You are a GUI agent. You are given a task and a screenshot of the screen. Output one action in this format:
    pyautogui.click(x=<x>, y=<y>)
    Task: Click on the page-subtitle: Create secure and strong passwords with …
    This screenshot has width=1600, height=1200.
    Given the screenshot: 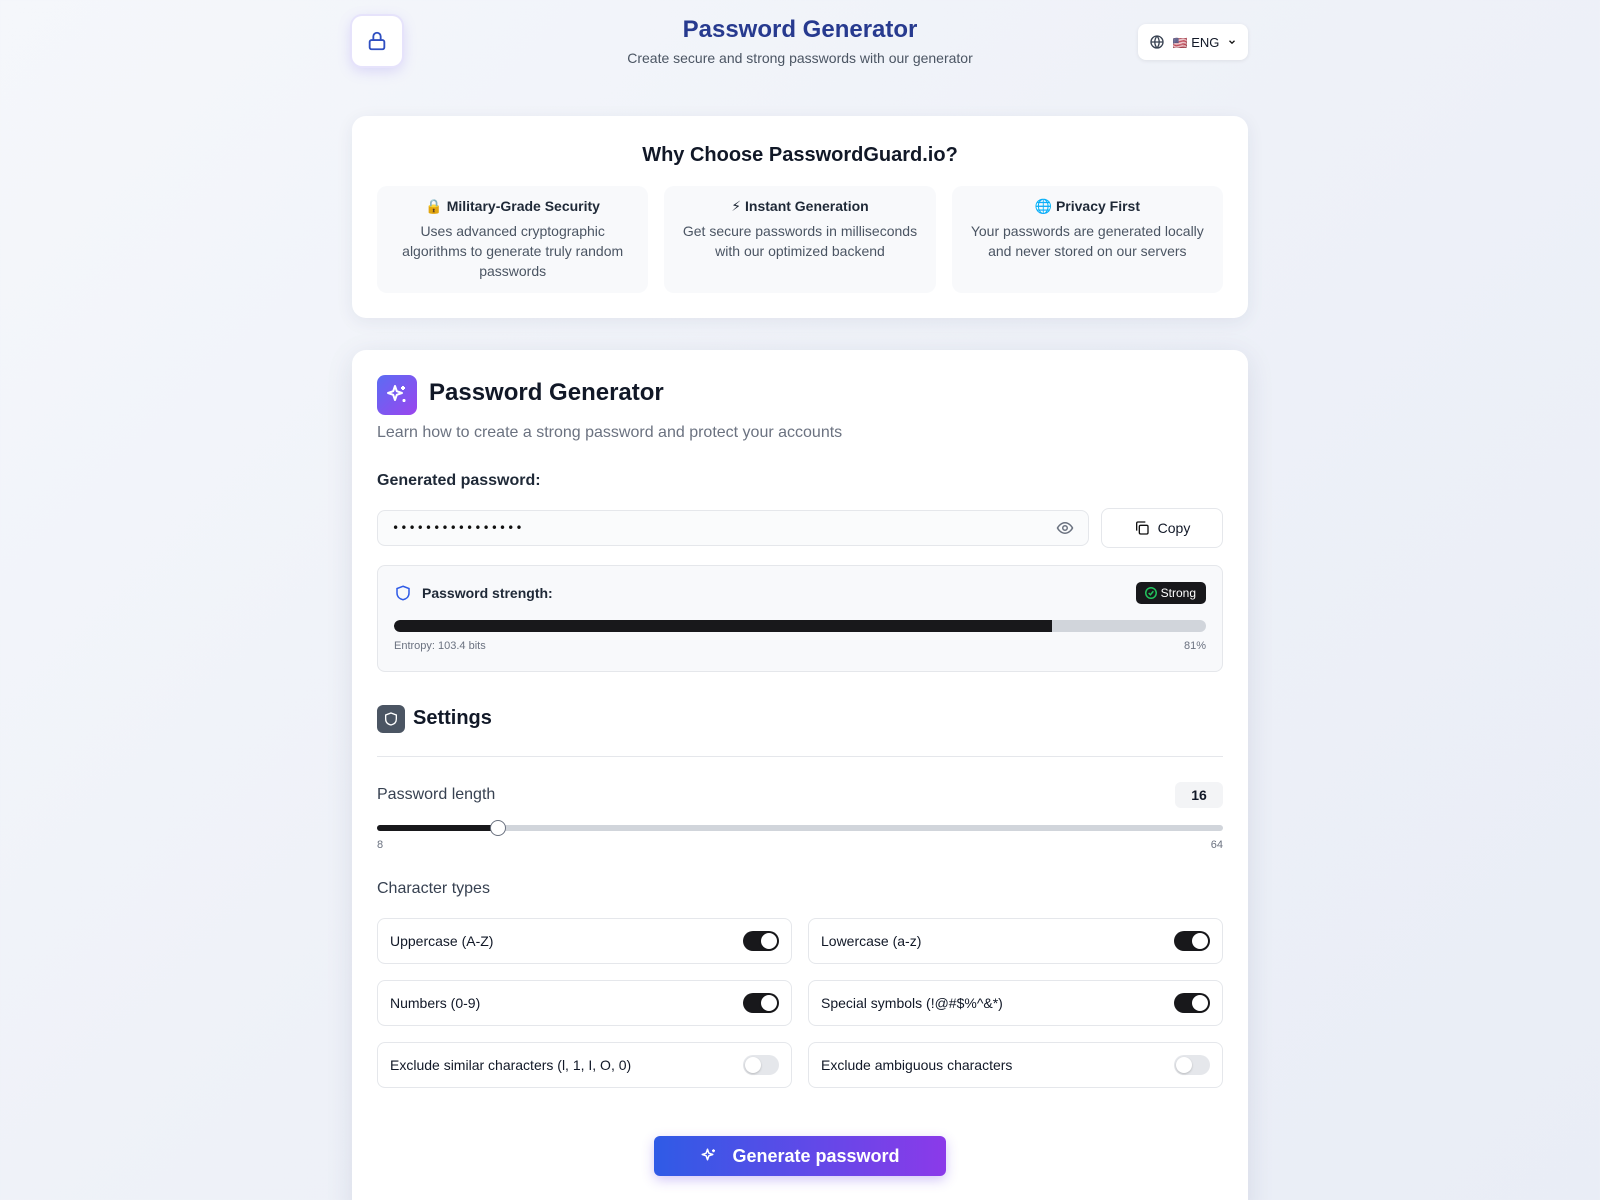 What is the action you would take?
    pyautogui.click(x=800, y=58)
    